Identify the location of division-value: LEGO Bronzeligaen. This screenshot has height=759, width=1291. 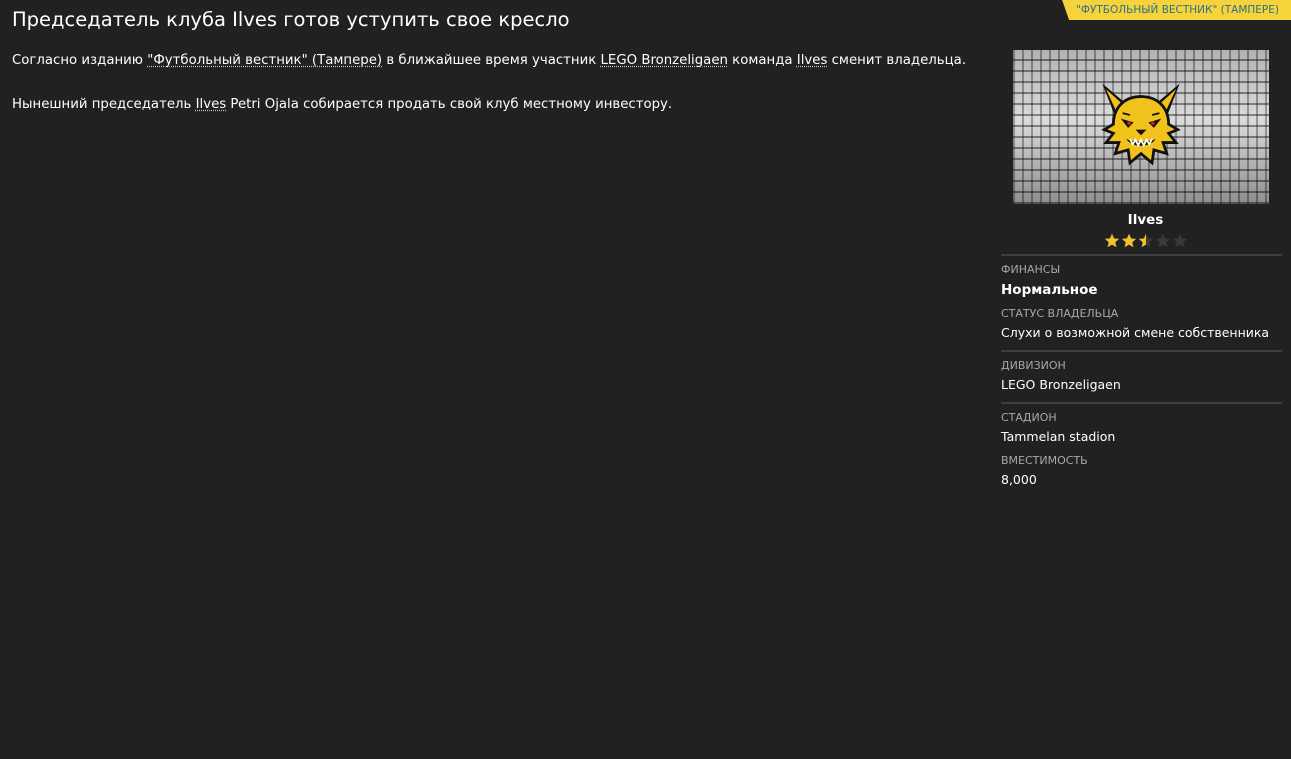
(1141, 385).